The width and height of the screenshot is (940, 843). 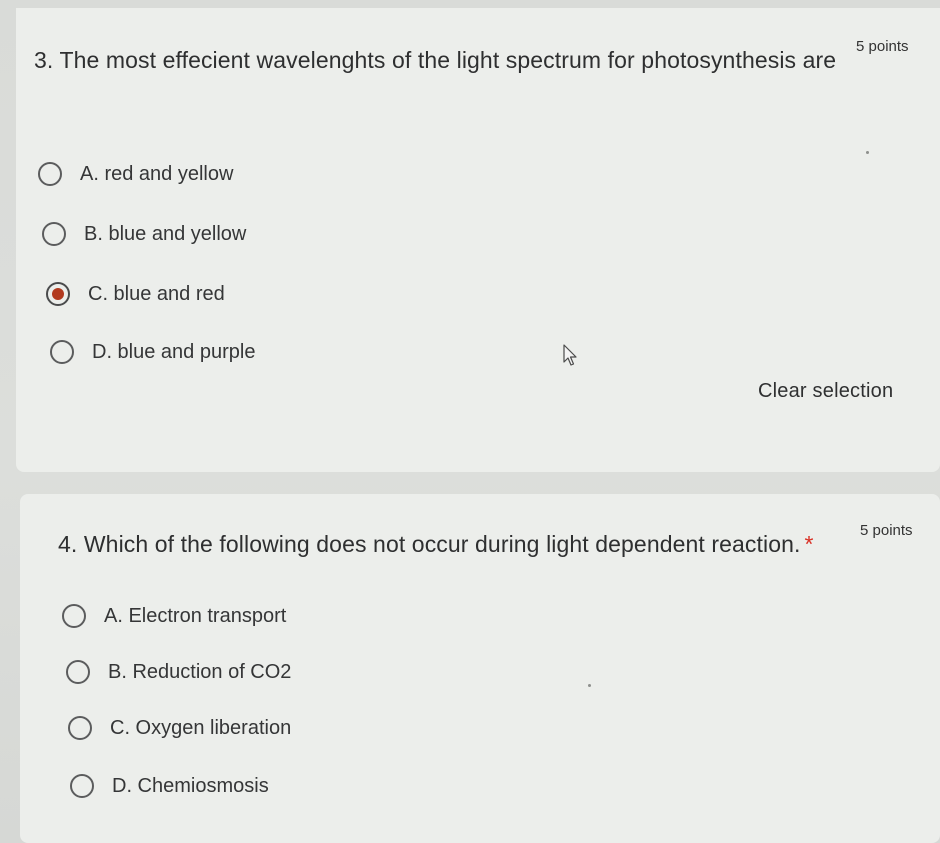 I want to click on option-label: A. red and yellow, so click(x=157, y=173).